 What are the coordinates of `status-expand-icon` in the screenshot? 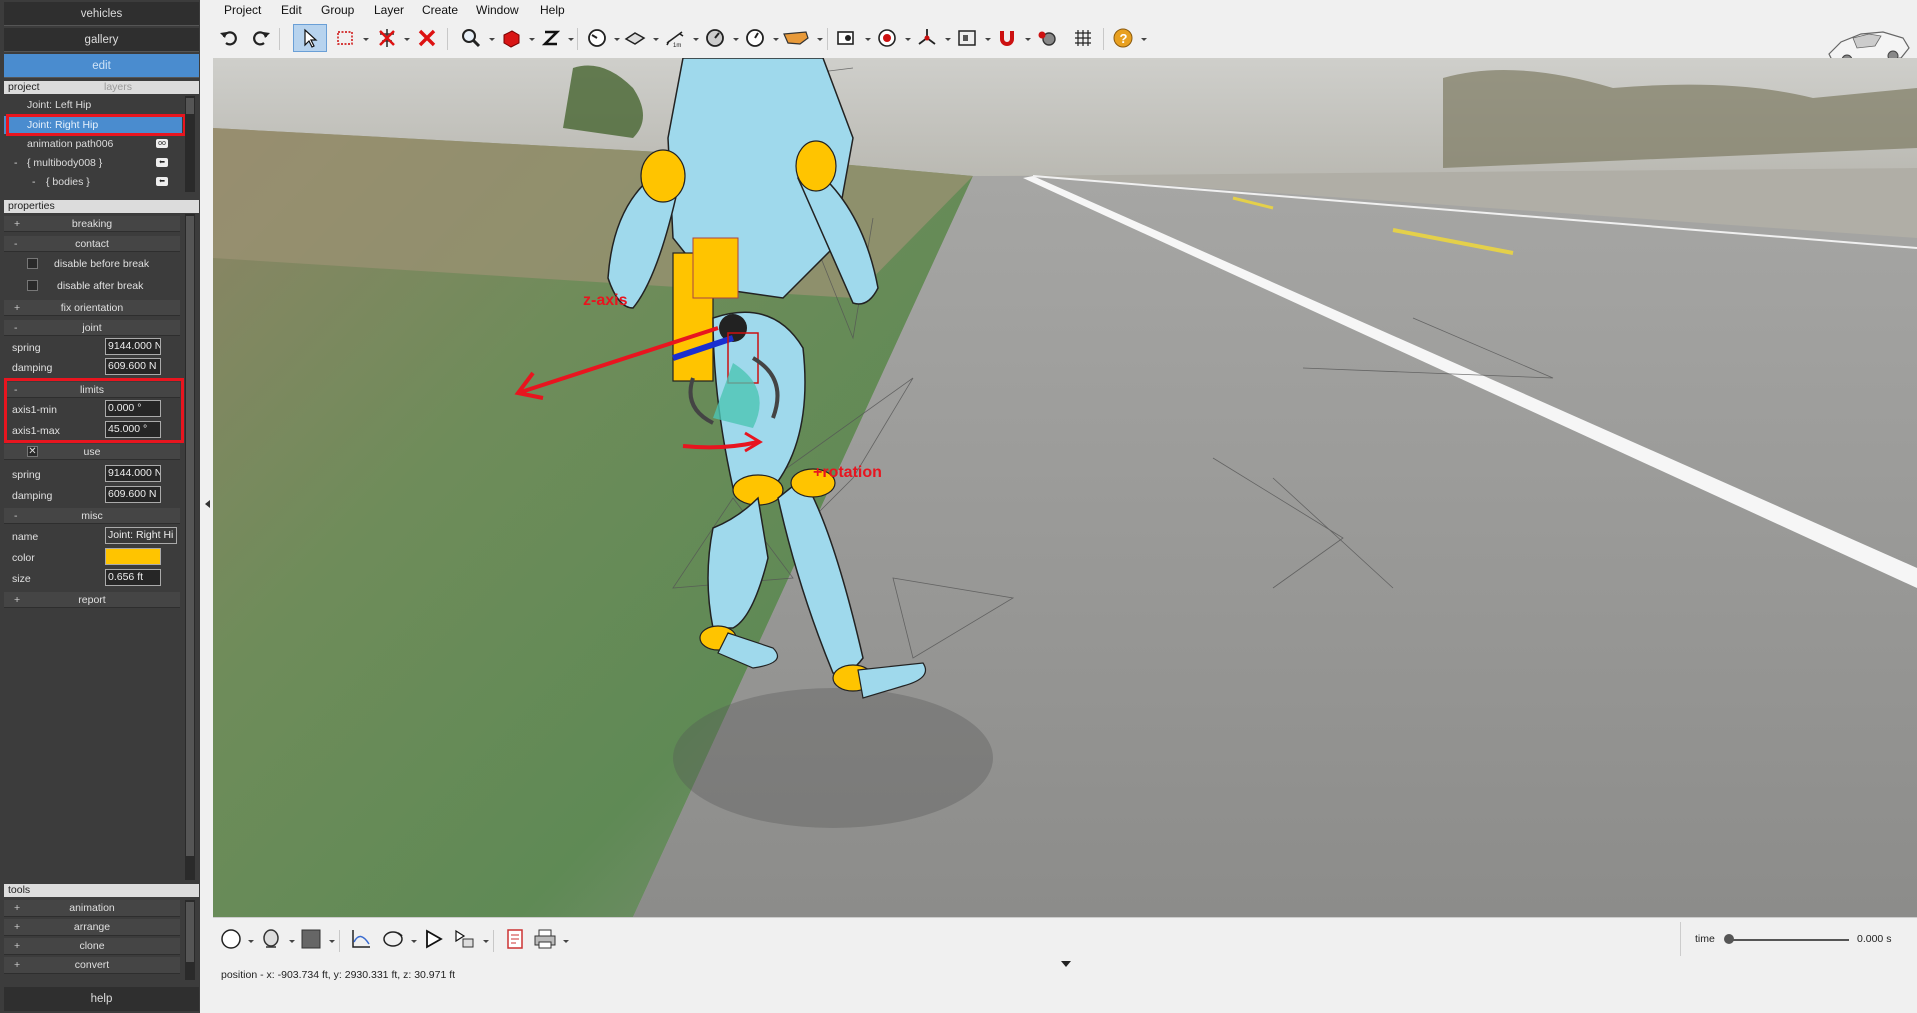 It's located at (1066, 964).